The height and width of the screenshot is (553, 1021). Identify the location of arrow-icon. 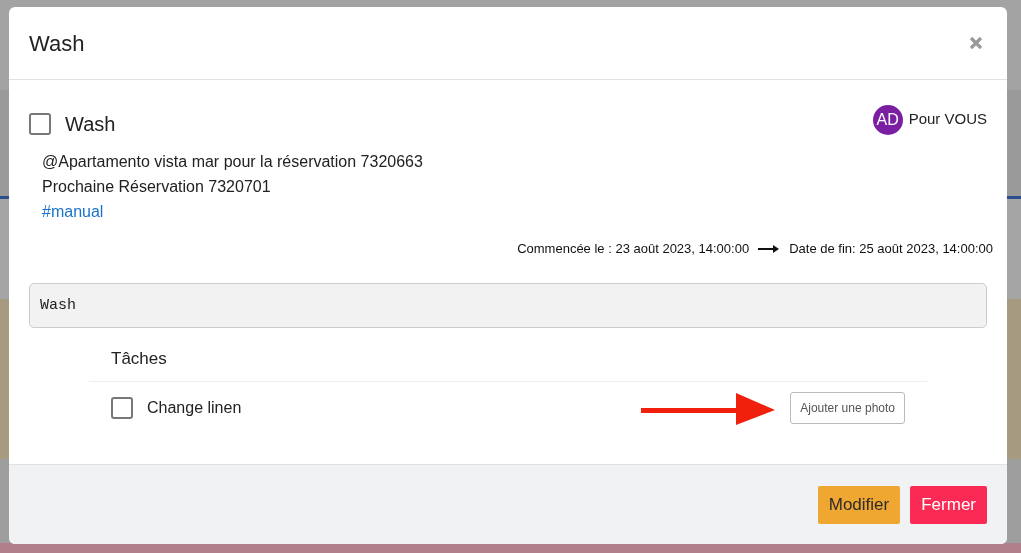
(769, 248).